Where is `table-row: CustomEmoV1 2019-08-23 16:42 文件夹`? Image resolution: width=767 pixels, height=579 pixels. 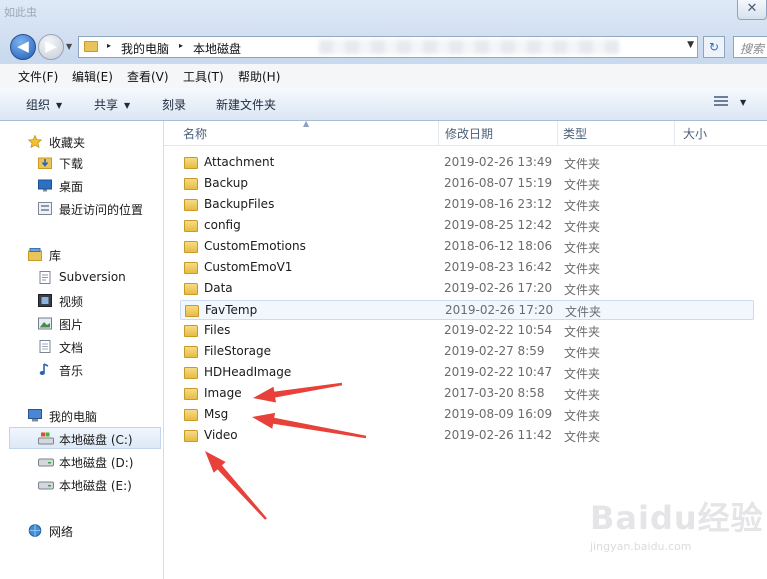 table-row: CustomEmoV1 2019-08-23 16:42 文件夹 is located at coordinates (467, 268).